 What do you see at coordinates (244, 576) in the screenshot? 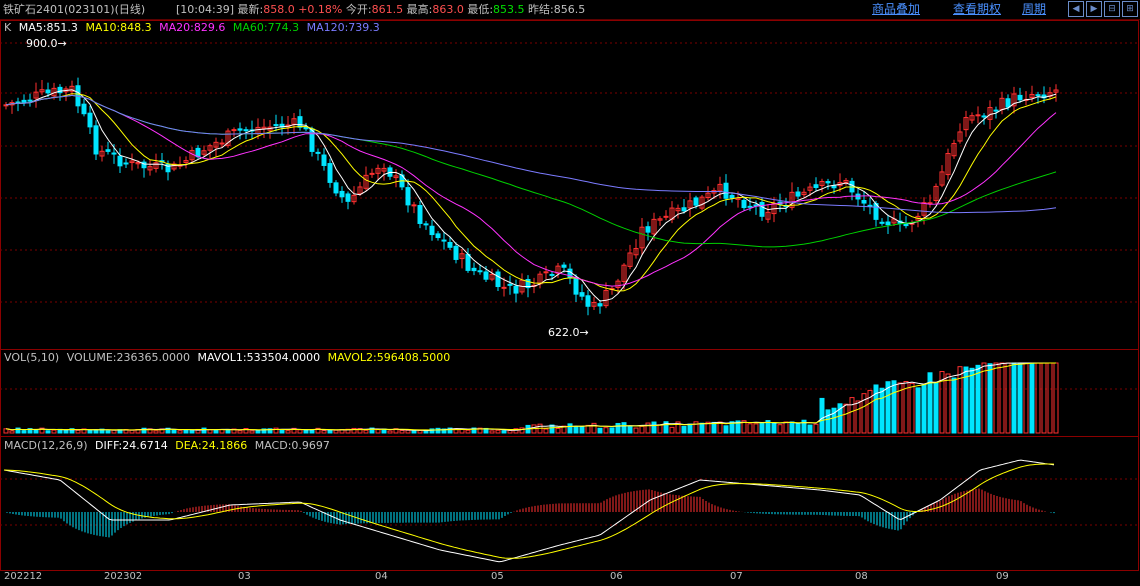
I see `x-axis-label: 03` at bounding box center [244, 576].